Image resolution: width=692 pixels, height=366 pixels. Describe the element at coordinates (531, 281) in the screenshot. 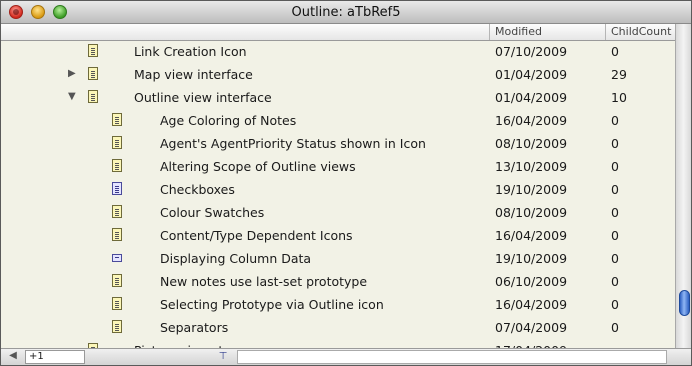

I see `row-modified: 06/10/2009` at that location.